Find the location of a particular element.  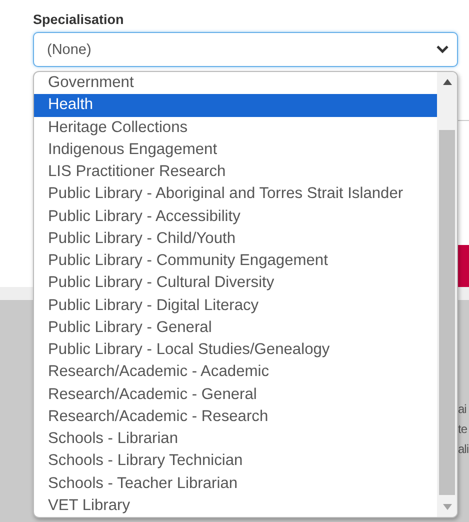

dropdown-option: VET Library is located at coordinates (235, 505).